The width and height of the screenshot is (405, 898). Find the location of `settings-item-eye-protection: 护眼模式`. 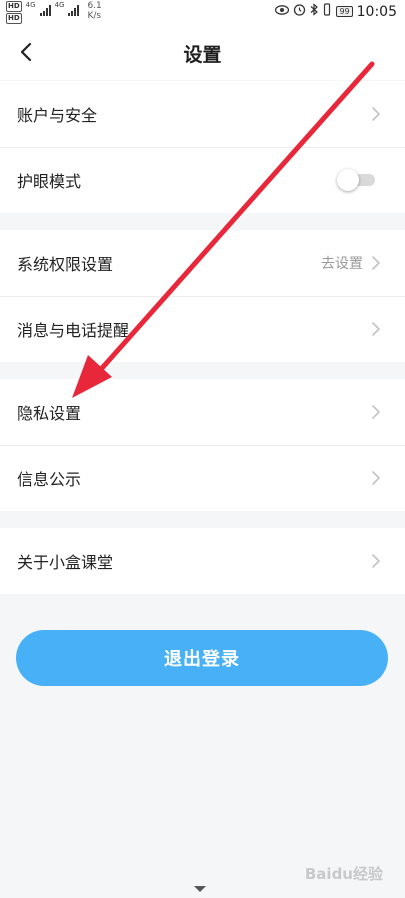

settings-item-eye-protection: 护眼模式 is located at coordinates (202, 180).